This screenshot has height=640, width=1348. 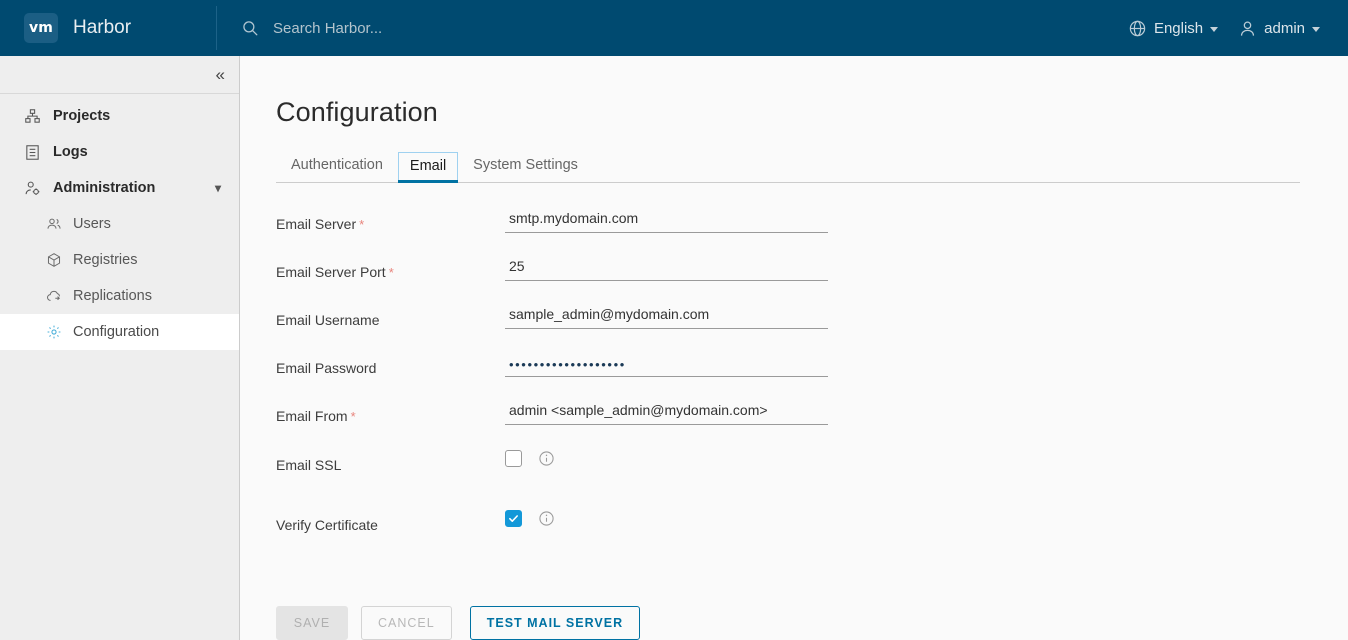 I want to click on tab-bar: Authentication Email System Settings, so click(x=788, y=165).